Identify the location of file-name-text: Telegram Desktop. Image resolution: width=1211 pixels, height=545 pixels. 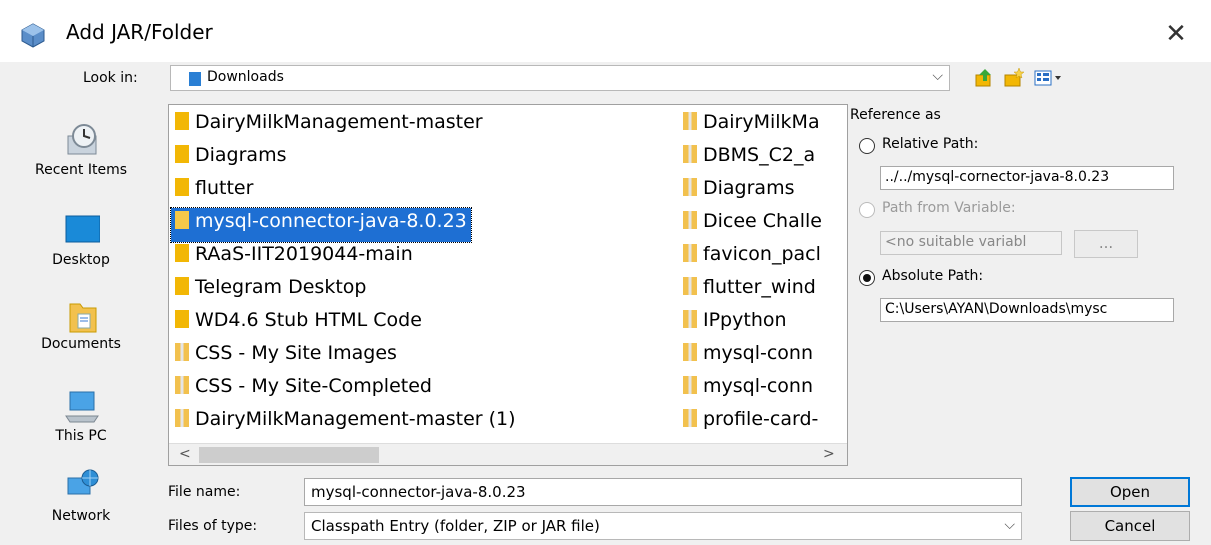
(281, 287).